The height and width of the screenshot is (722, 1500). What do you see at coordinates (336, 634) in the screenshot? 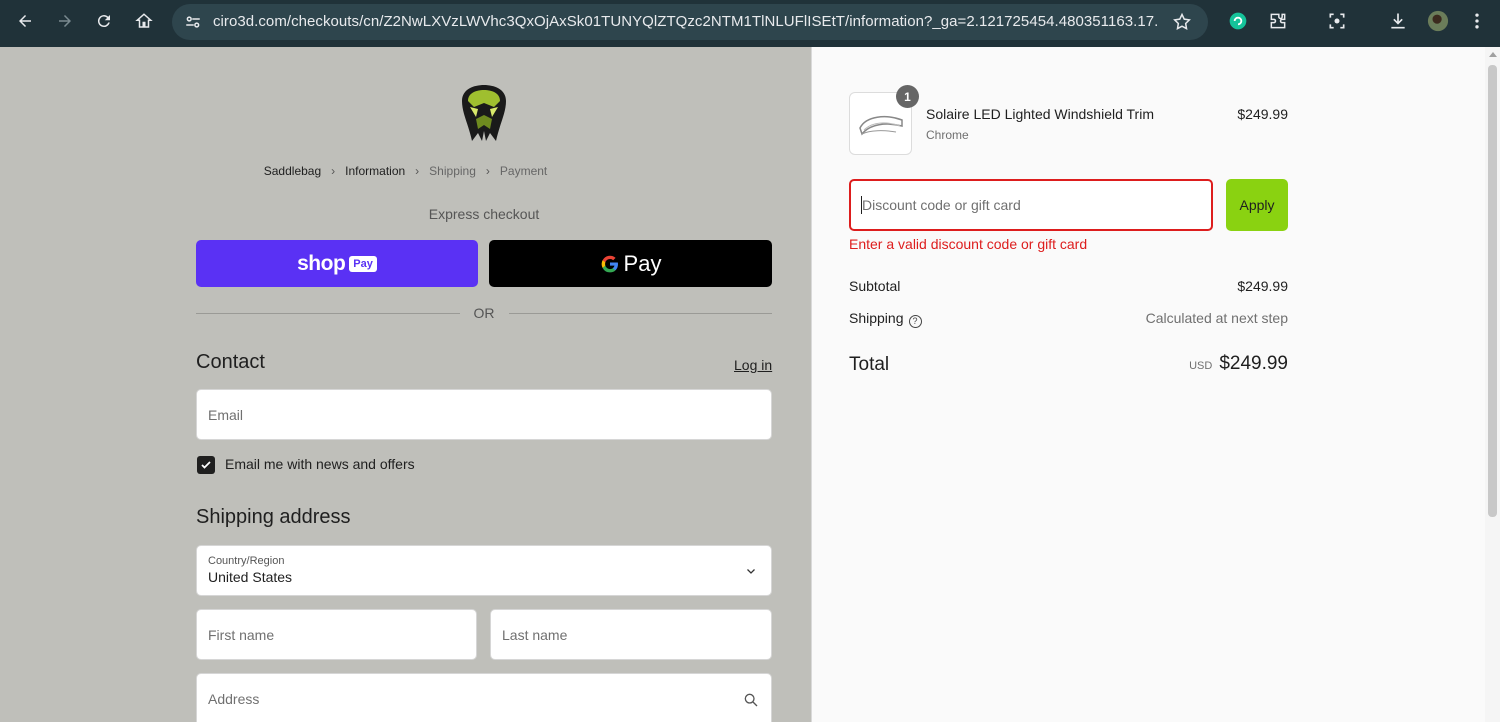
I see `first-name-field: First name` at bounding box center [336, 634].